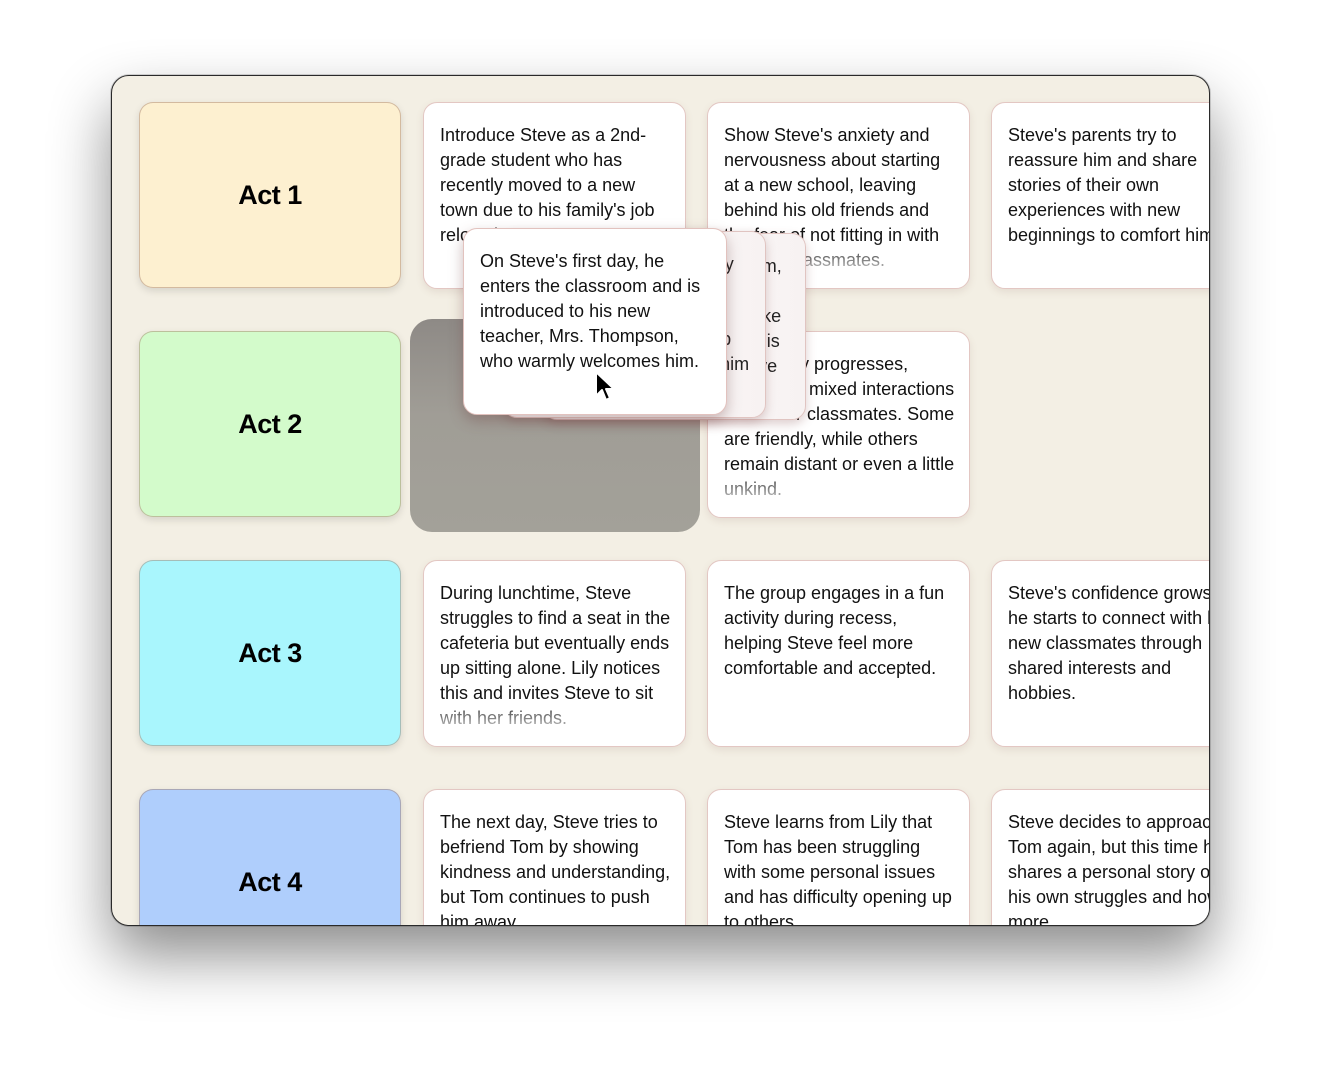 The height and width of the screenshot is (1072, 1320). I want to click on act-3-label: Act 3, so click(270, 652).